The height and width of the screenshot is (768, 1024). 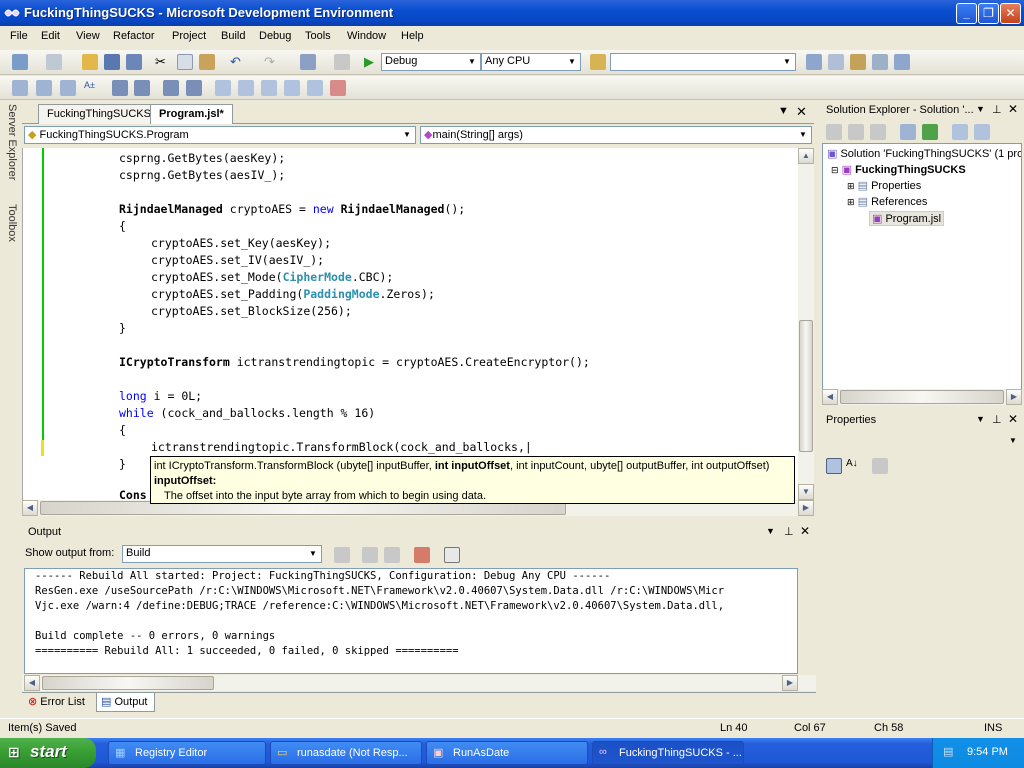 What do you see at coordinates (99, 114) in the screenshot?
I see `tab-project-designer: FuckingThingSUCKS` at bounding box center [99, 114].